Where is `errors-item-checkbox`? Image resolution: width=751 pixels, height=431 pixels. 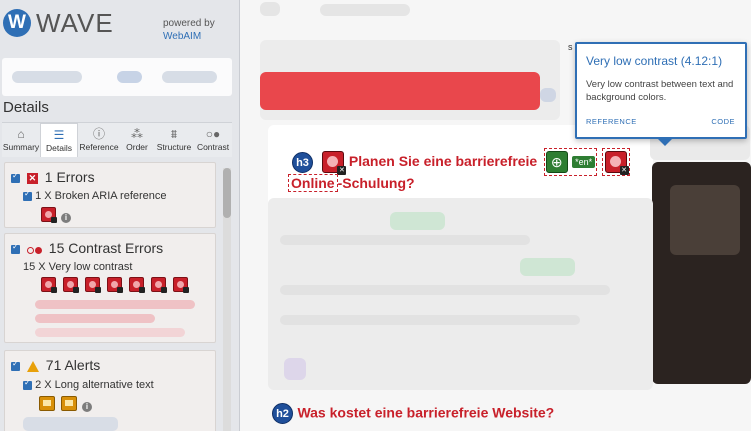 errors-item-checkbox is located at coordinates (27, 195).